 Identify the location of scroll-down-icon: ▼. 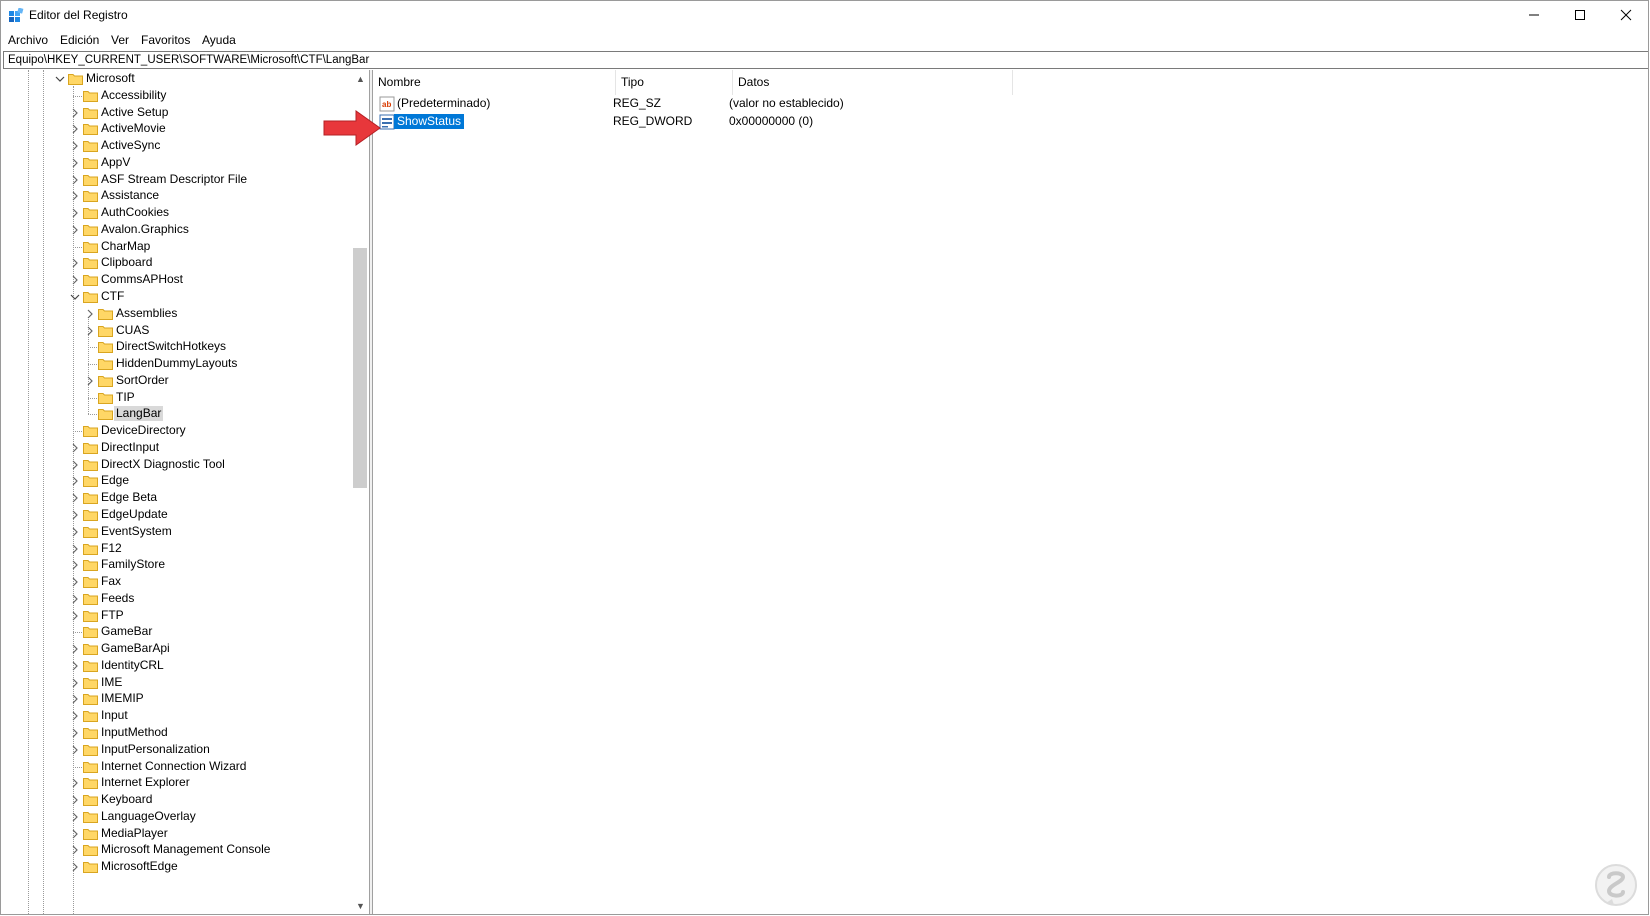
(360, 905).